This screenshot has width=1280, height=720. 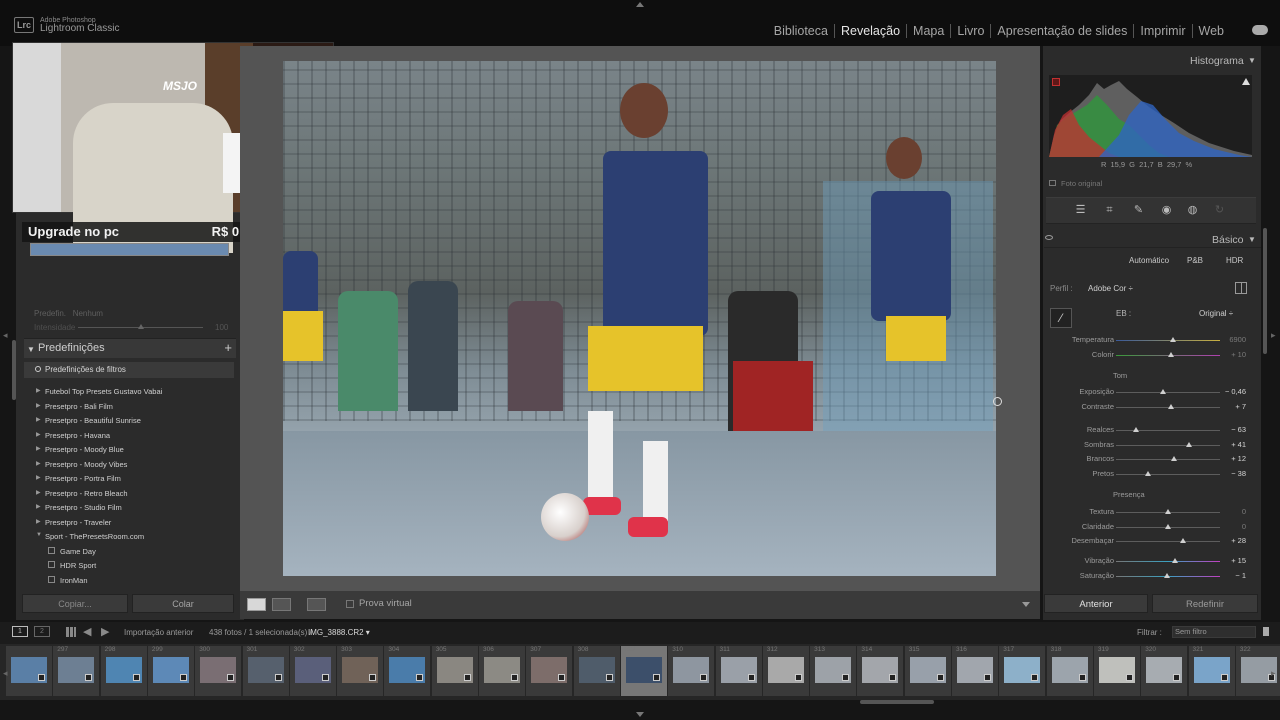 I want to click on highlight-clipping-icon, so click(x=1246, y=81).